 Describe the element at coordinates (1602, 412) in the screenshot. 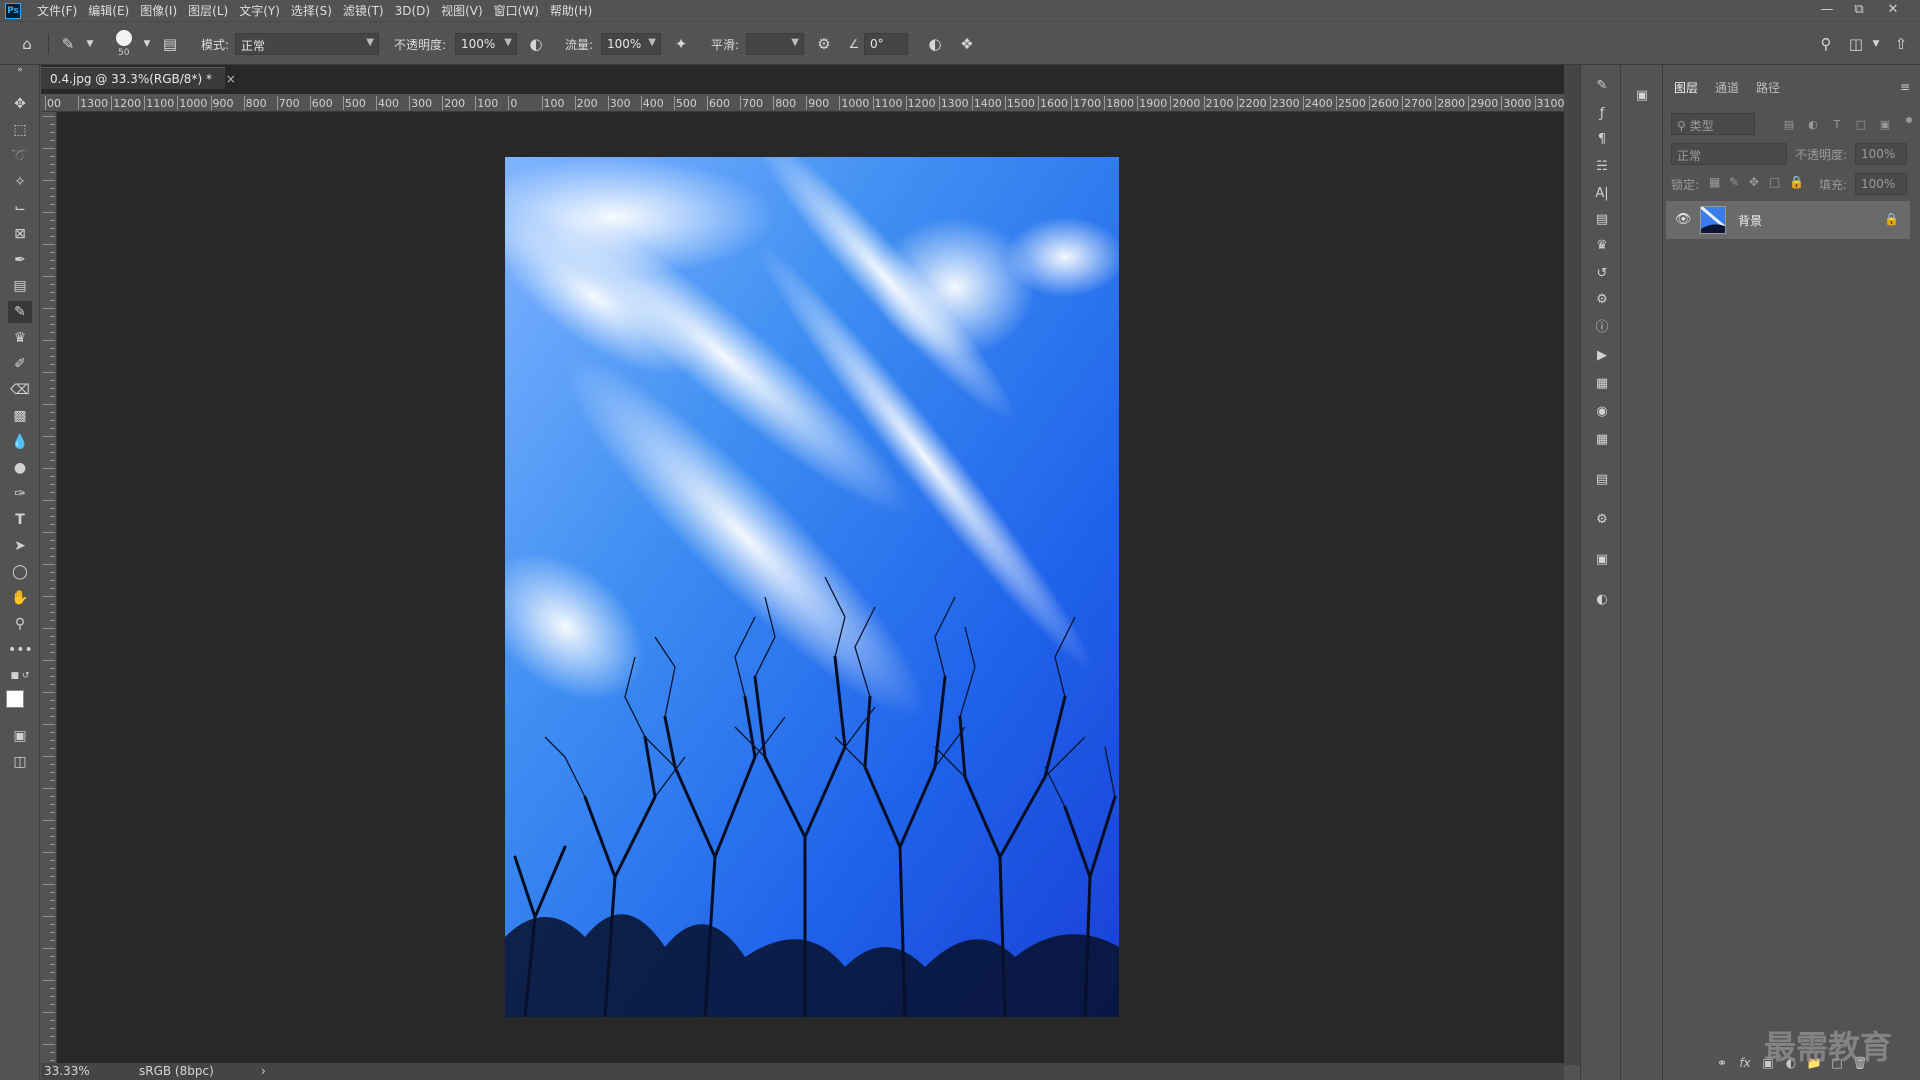

I see `3d-icon: ◉` at that location.